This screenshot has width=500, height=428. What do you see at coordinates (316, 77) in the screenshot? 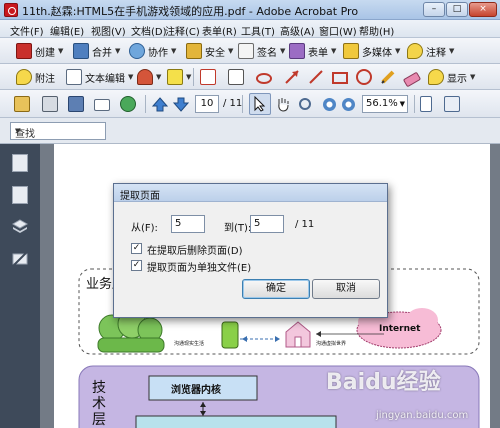
I see `line-tool` at bounding box center [316, 77].